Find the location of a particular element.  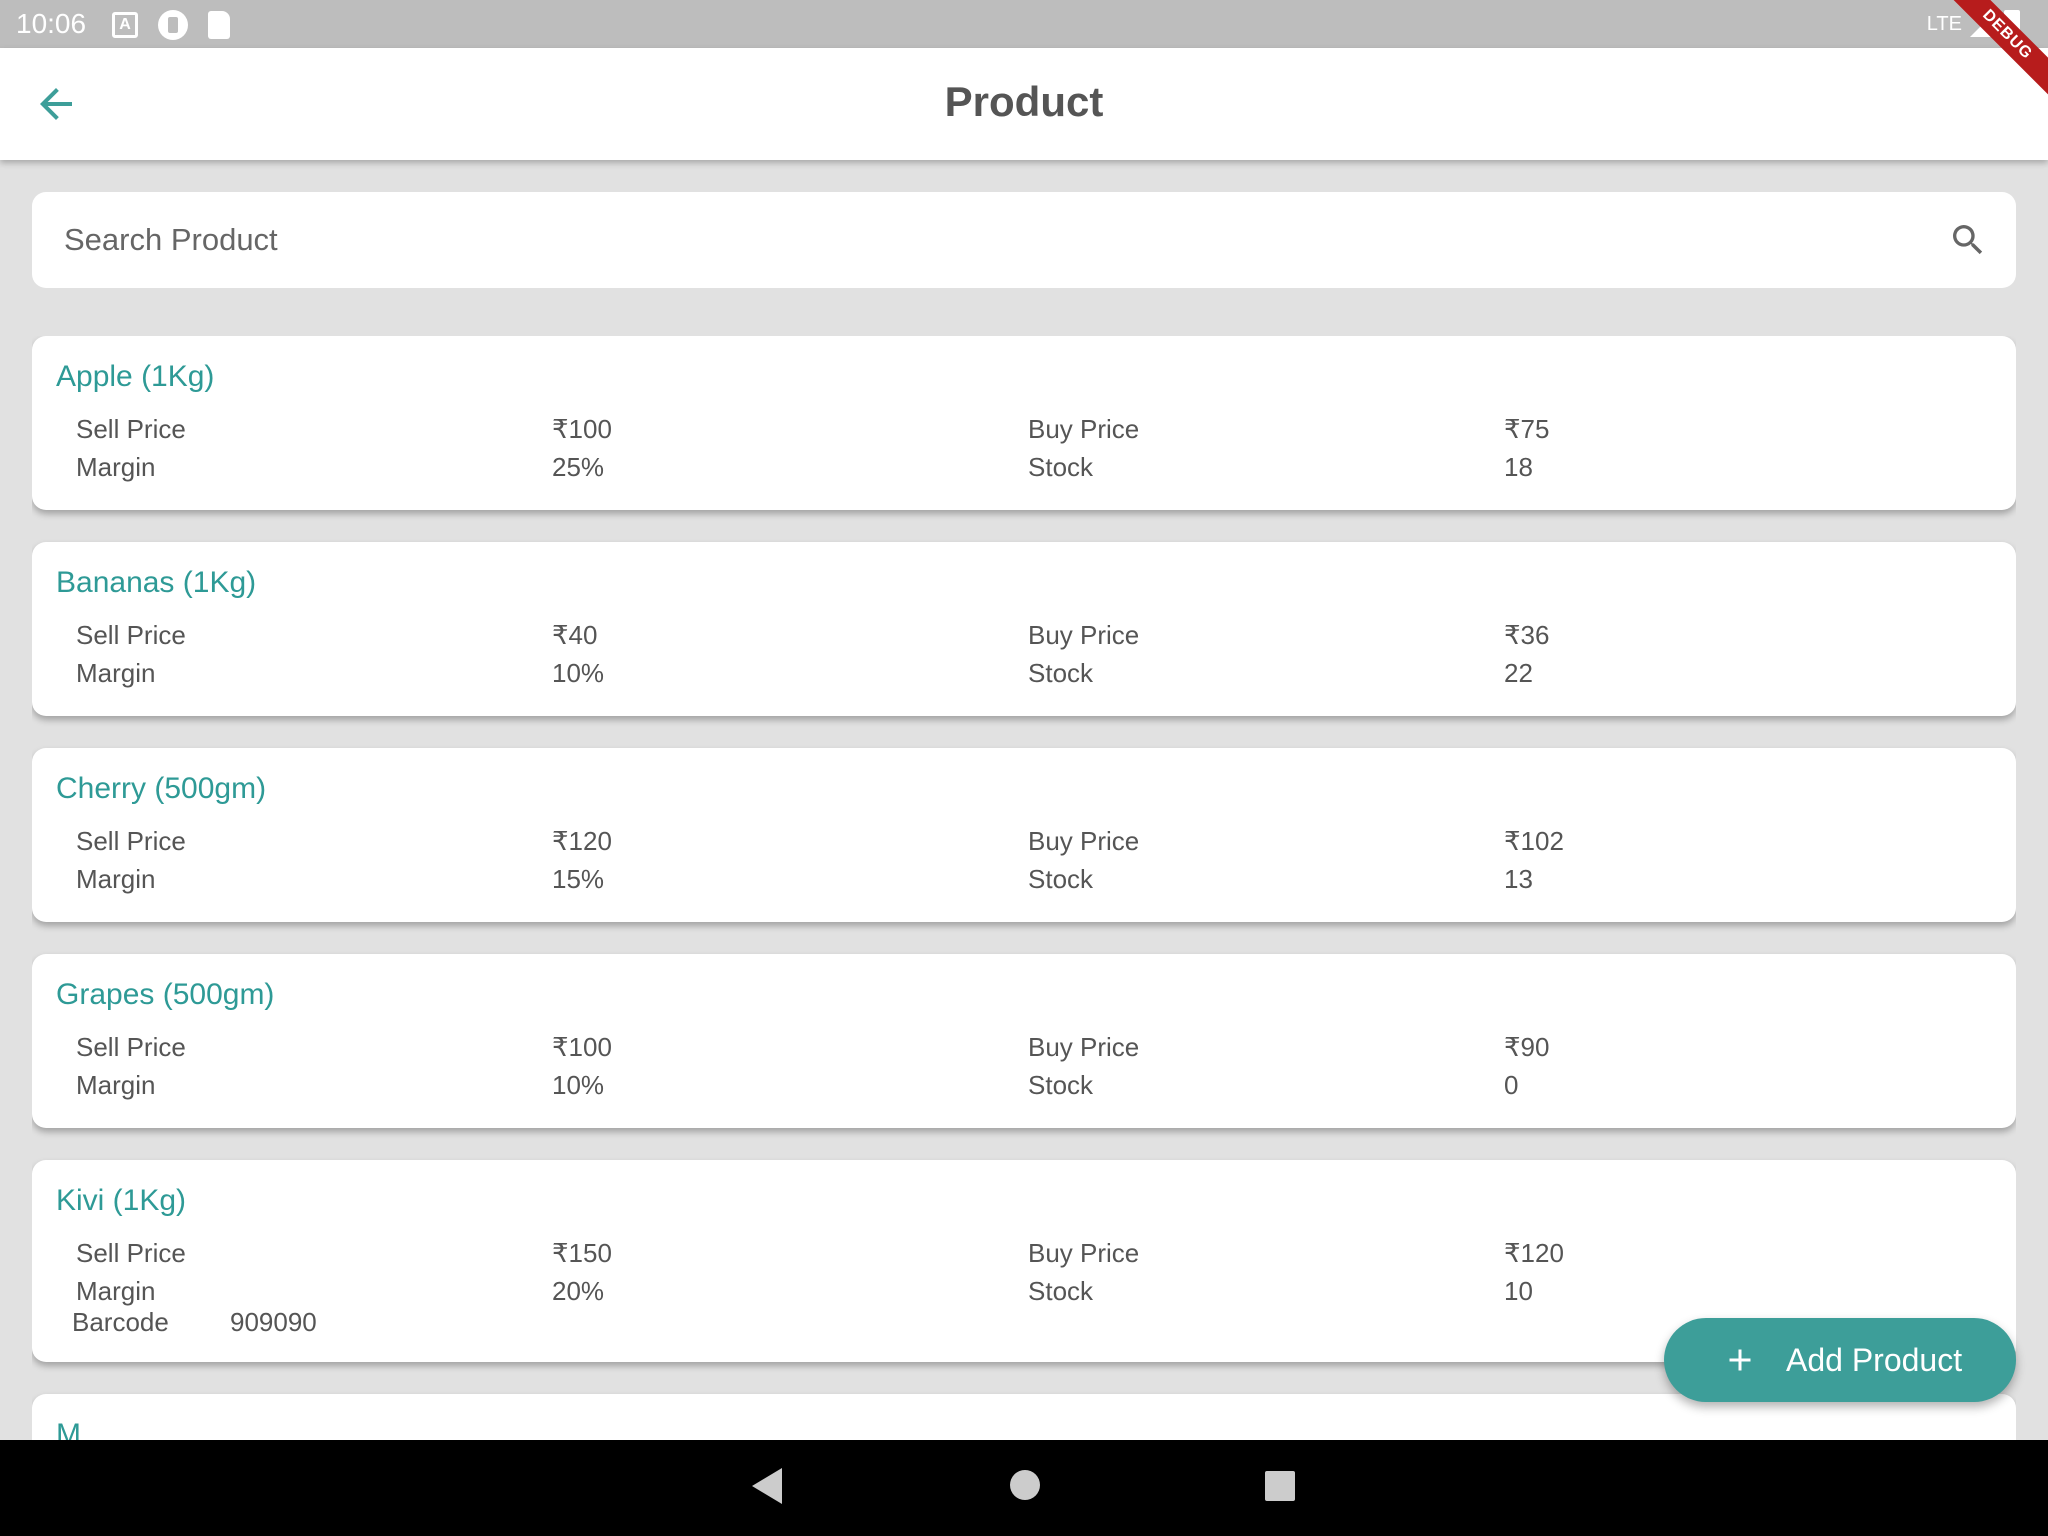

add-product-button: Add Product is located at coordinates (1840, 1360).